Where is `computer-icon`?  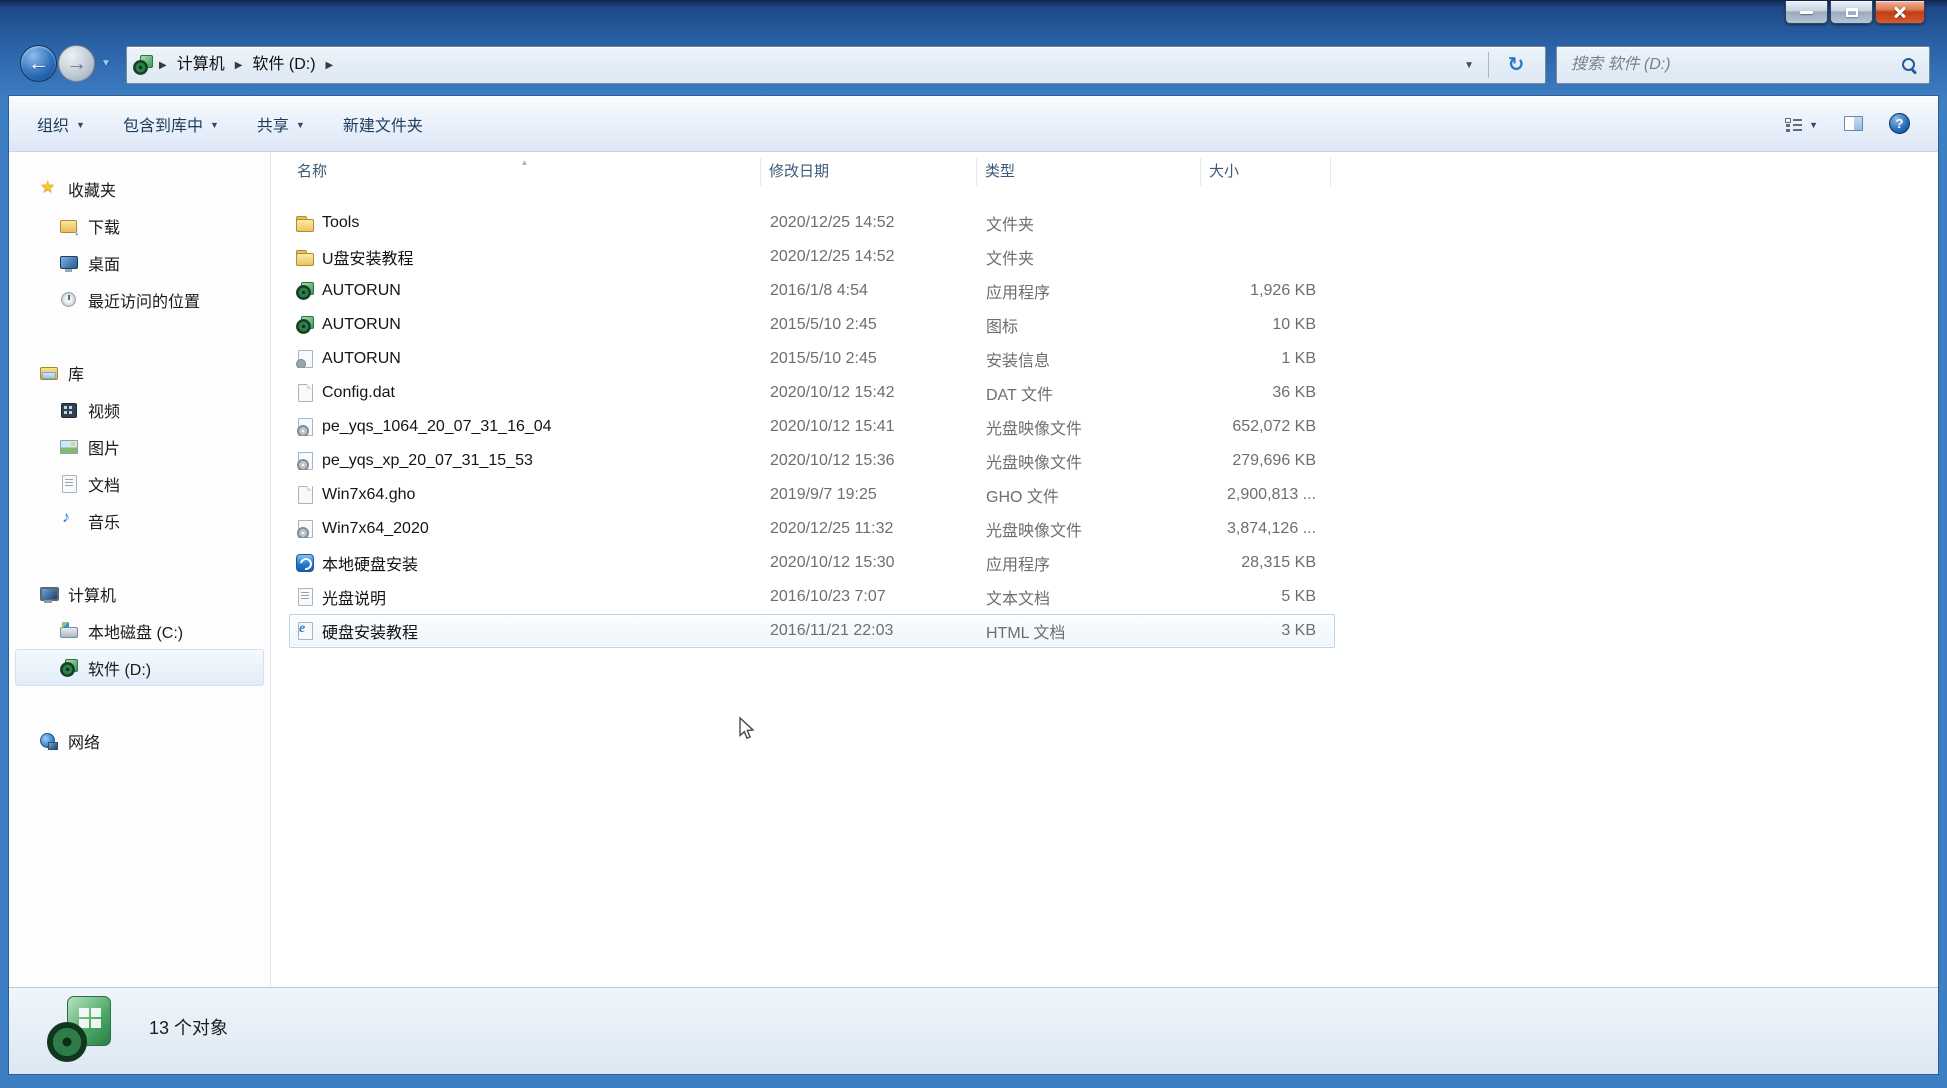
computer-icon is located at coordinates (49, 594).